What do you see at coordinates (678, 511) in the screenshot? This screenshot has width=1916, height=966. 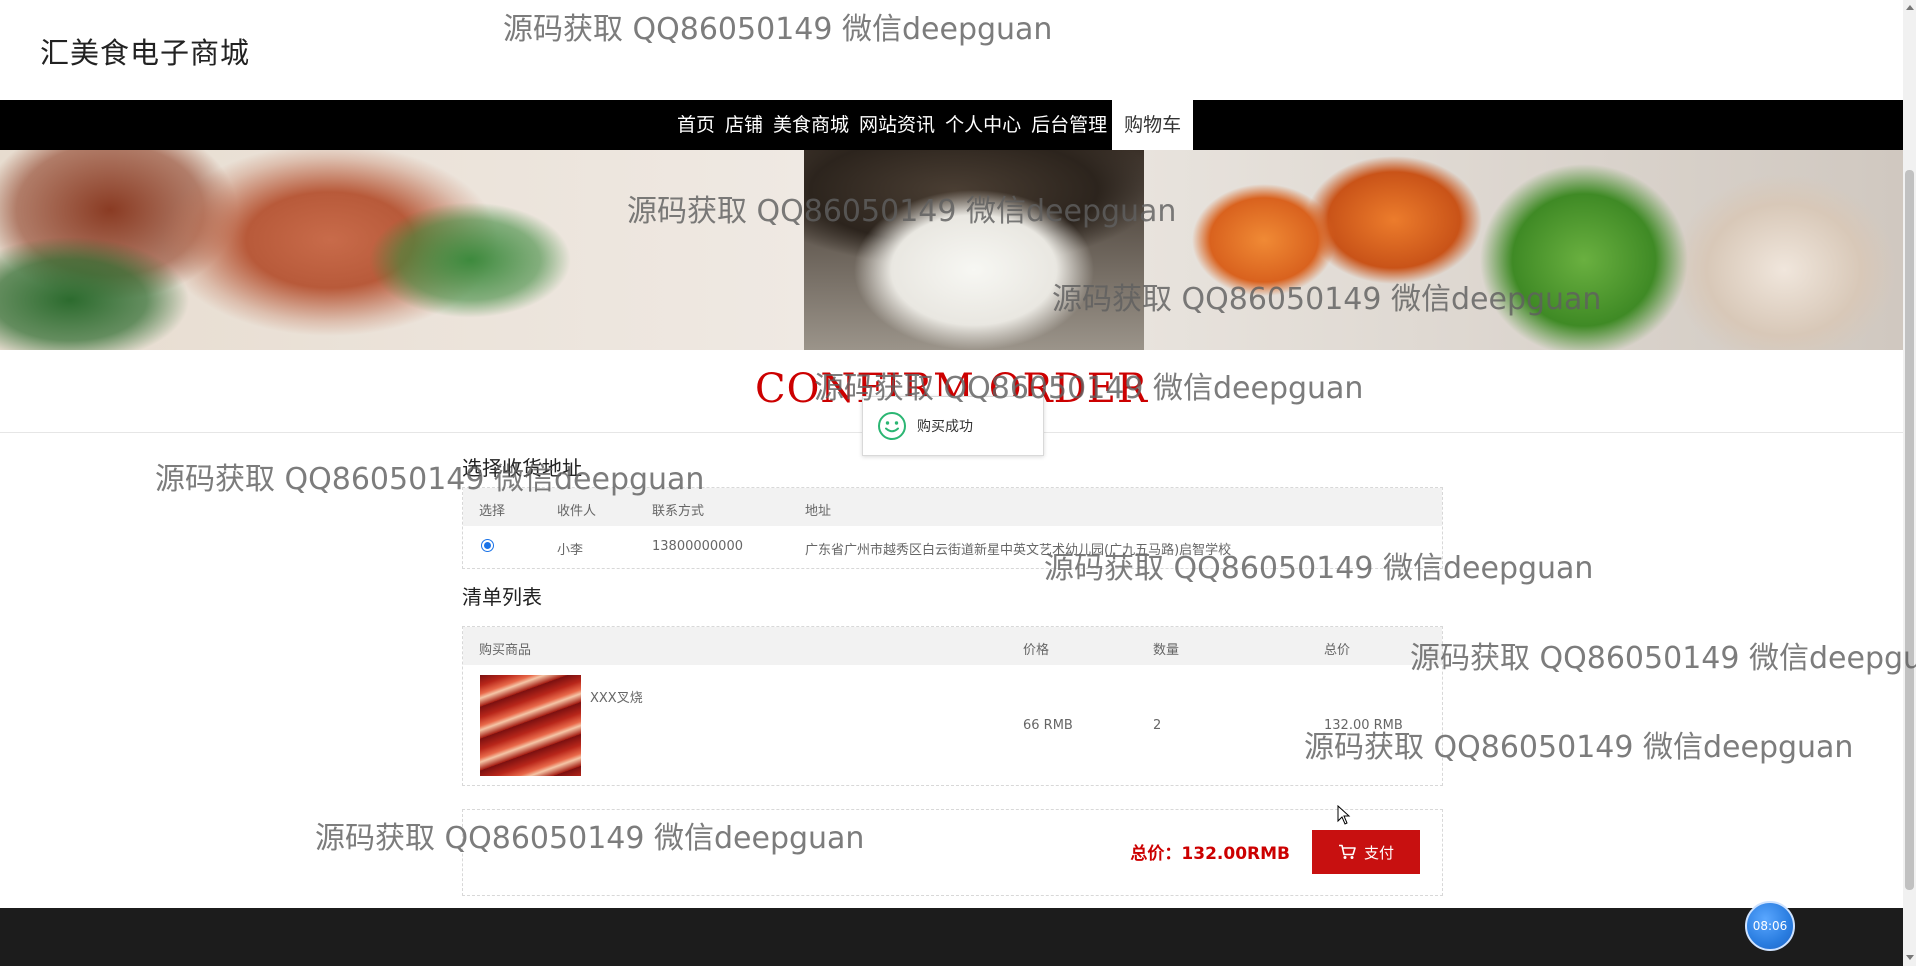 I see `col-phone: 联系方式` at bounding box center [678, 511].